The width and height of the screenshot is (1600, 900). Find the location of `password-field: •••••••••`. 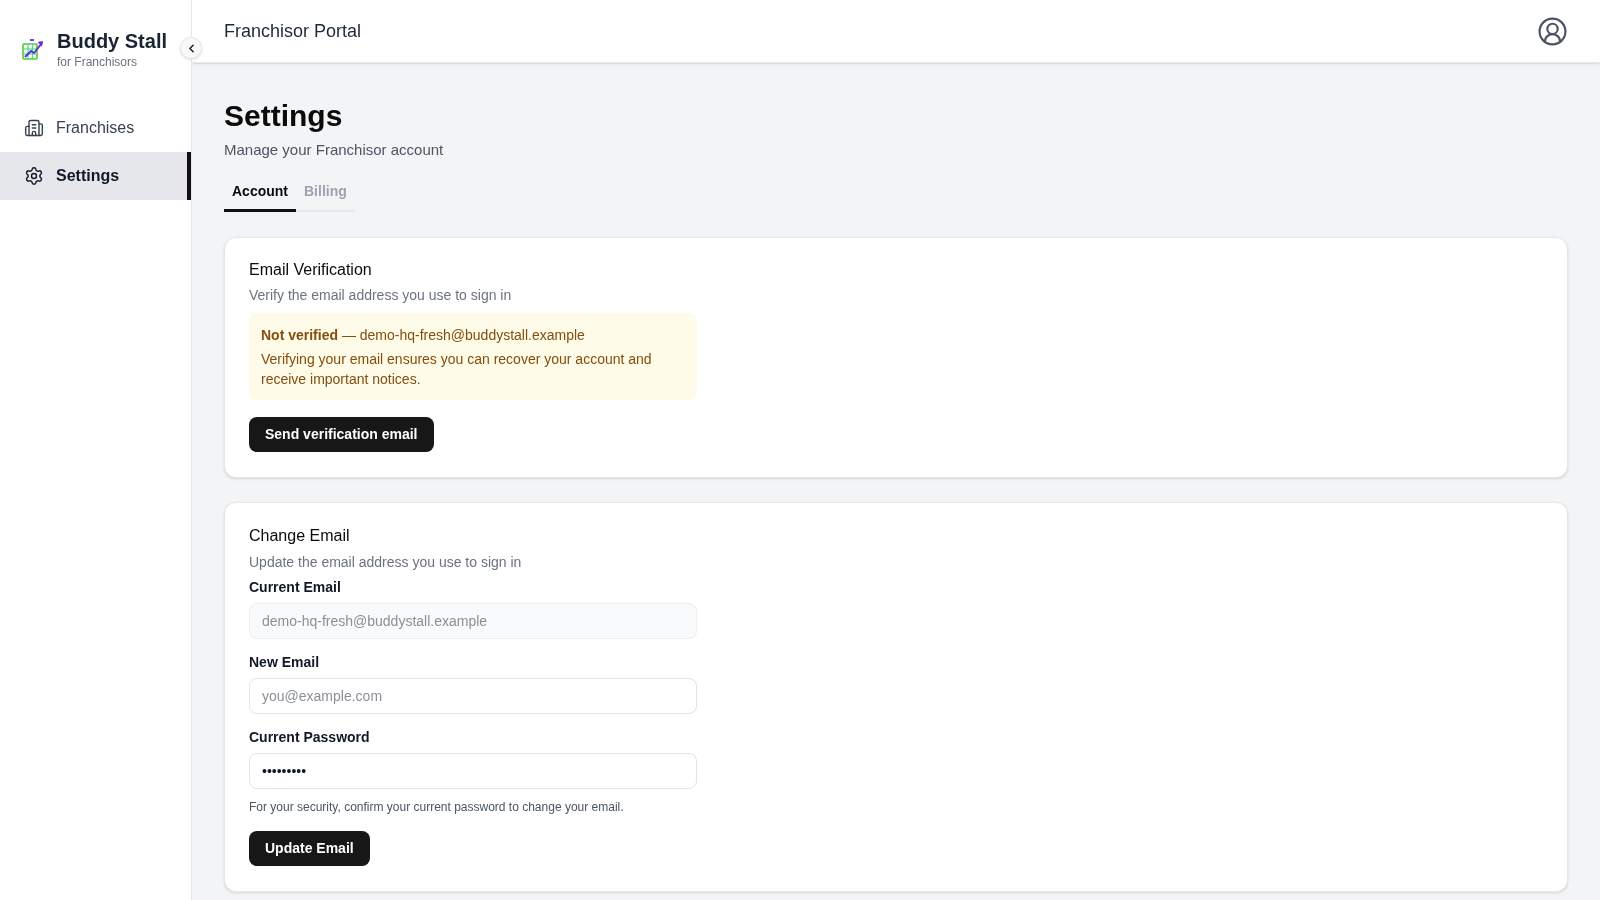

password-field: ••••••••• is located at coordinates (473, 771).